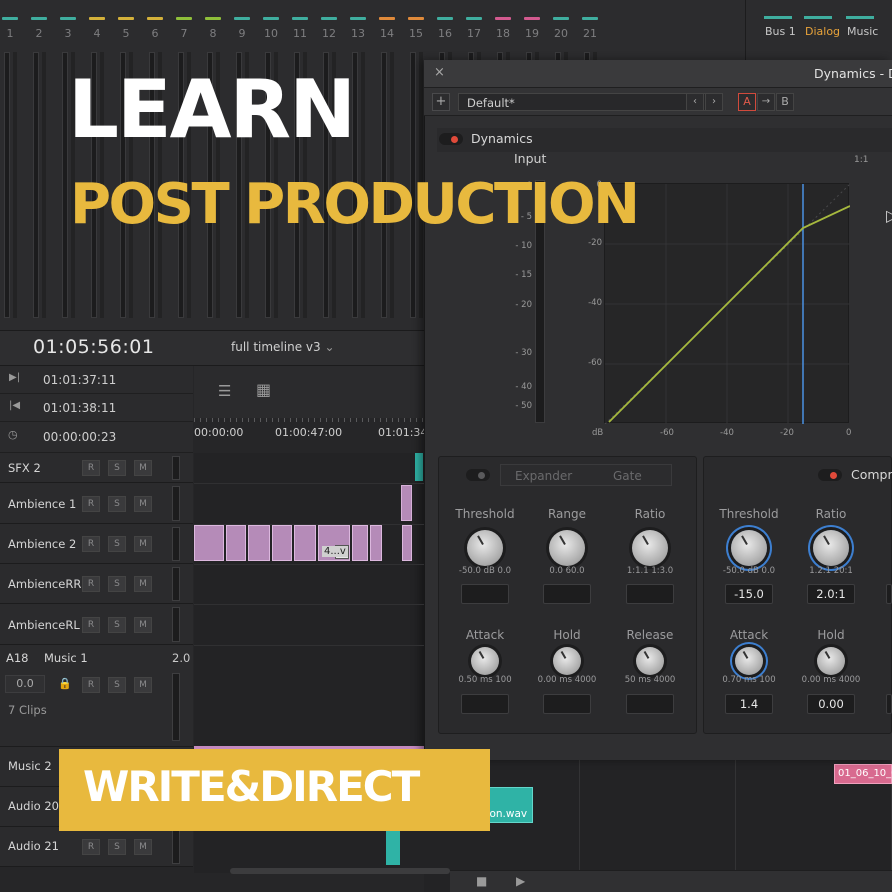 Image resolution: width=892 pixels, height=892 pixels. What do you see at coordinates (831, 704) in the screenshot?
I see `value-field: 0.00` at bounding box center [831, 704].